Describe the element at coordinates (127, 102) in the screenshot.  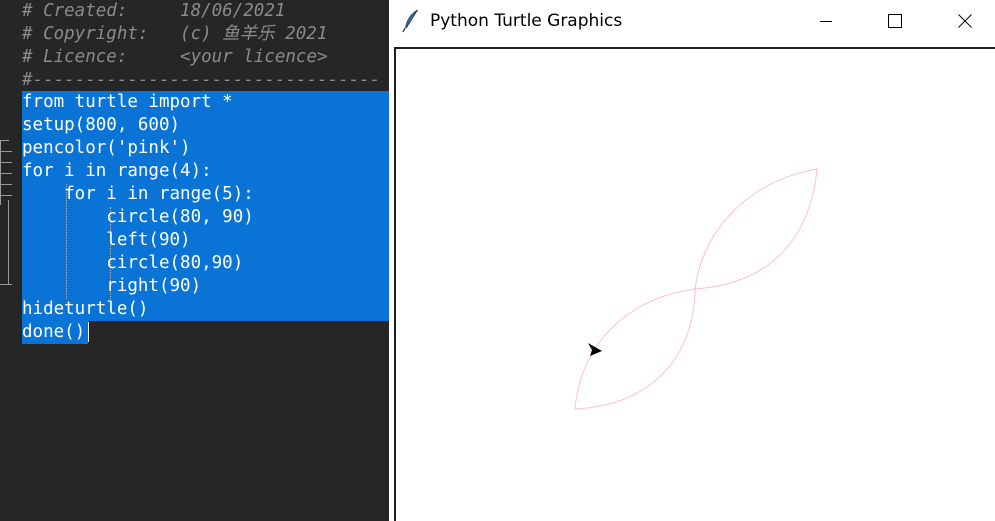
I see `code-line: from turtle import *` at that location.